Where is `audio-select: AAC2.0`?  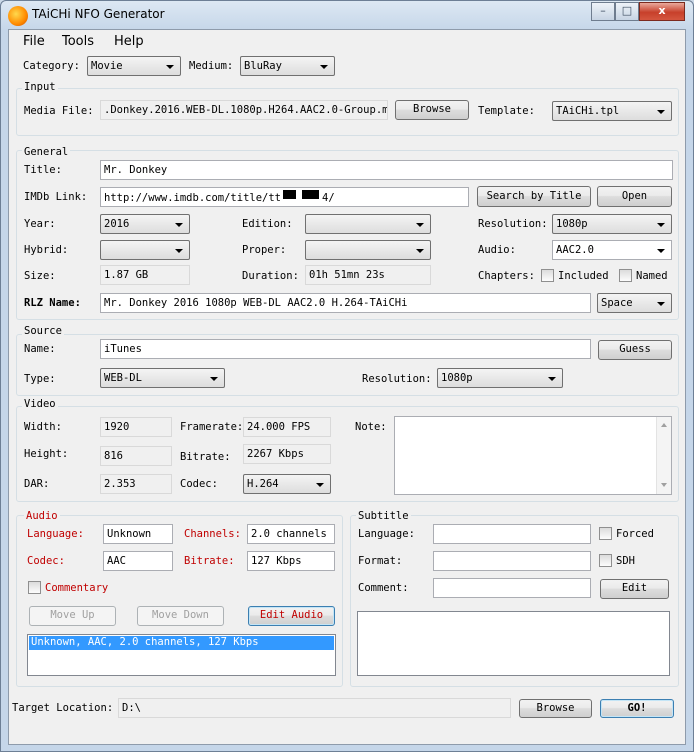
audio-select: AAC2.0 is located at coordinates (612, 250).